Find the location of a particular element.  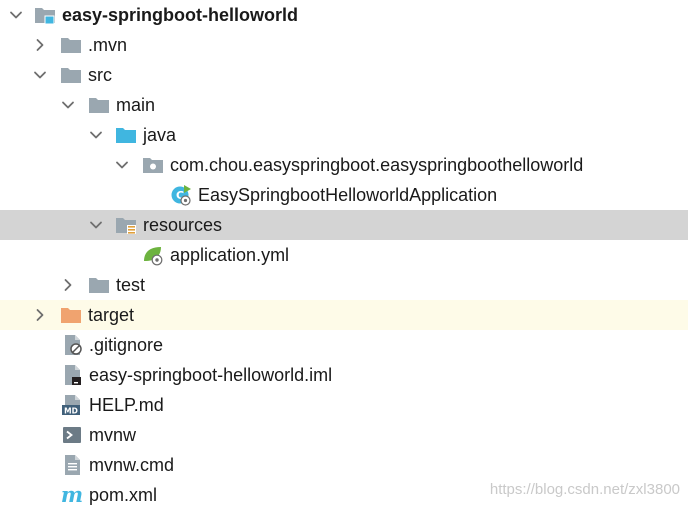

text-file-icon is located at coordinates (73, 465).